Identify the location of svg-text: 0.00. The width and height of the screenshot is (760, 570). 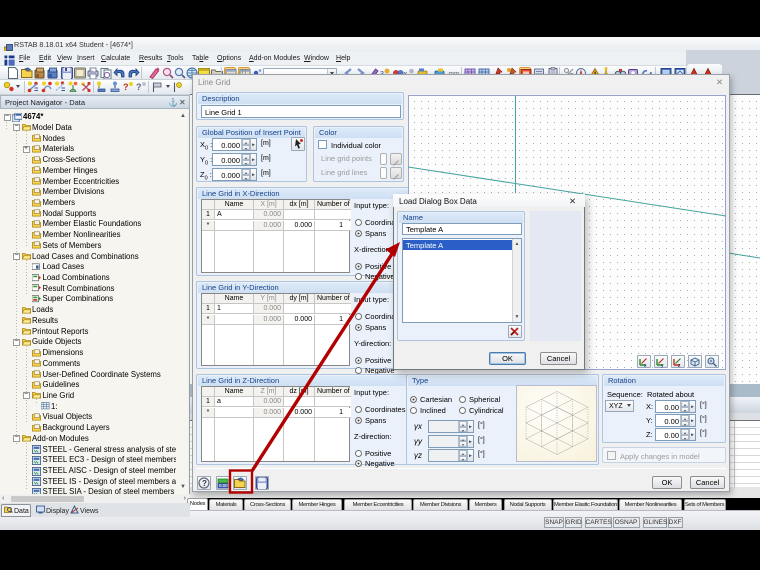
(223, 485).